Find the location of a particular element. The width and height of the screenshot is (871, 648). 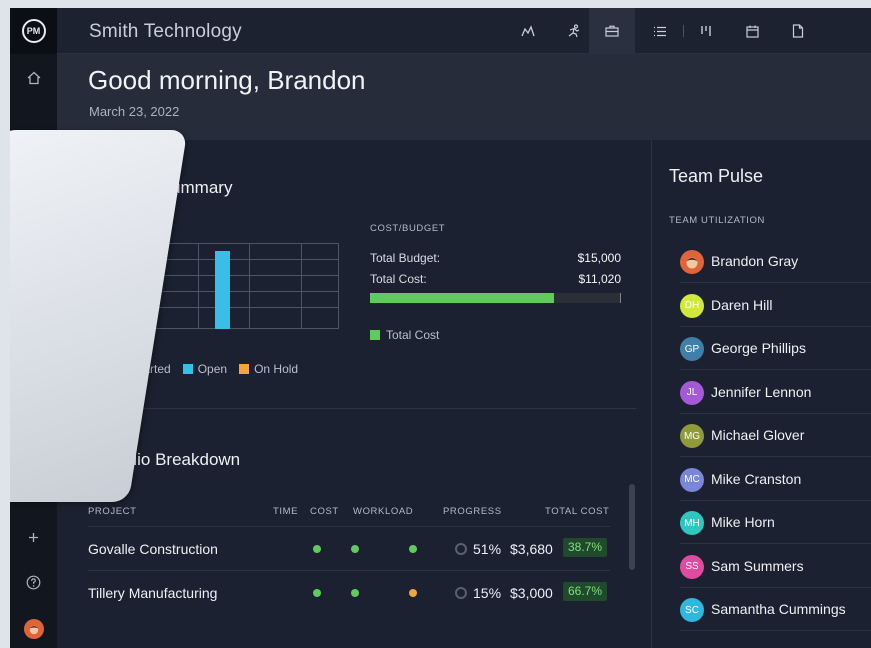

column-header-time: TIME is located at coordinates (285, 511).